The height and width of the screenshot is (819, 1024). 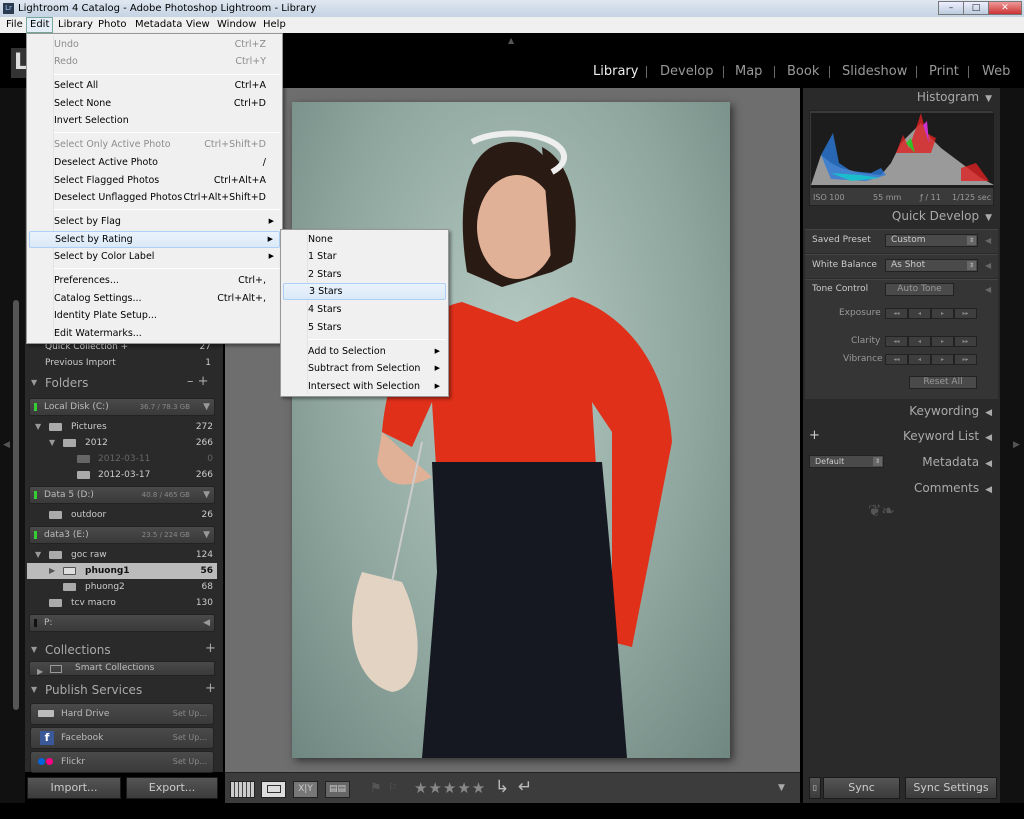 I want to click on minimize-button: –, so click(x=951, y=8).